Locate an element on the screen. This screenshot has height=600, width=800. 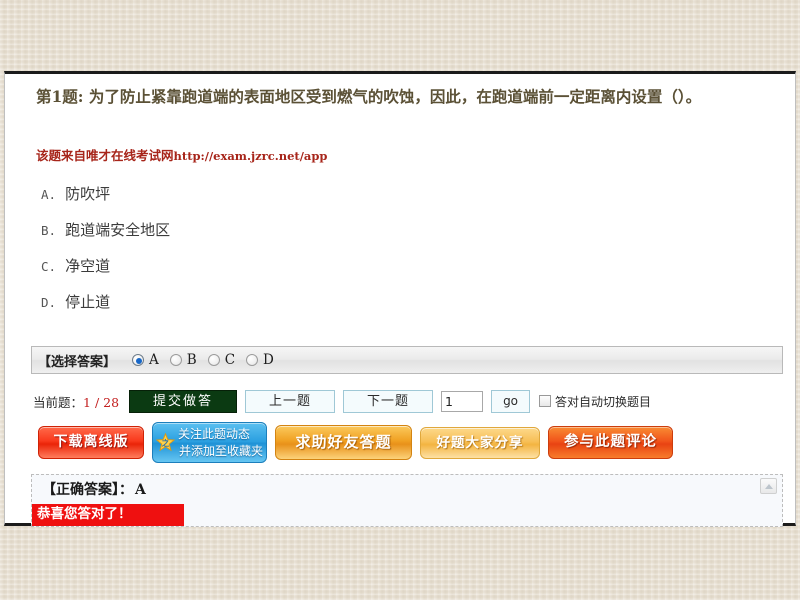
result-box: 【正确答案】： A 恭喜您答对了！ is located at coordinates (407, 500).